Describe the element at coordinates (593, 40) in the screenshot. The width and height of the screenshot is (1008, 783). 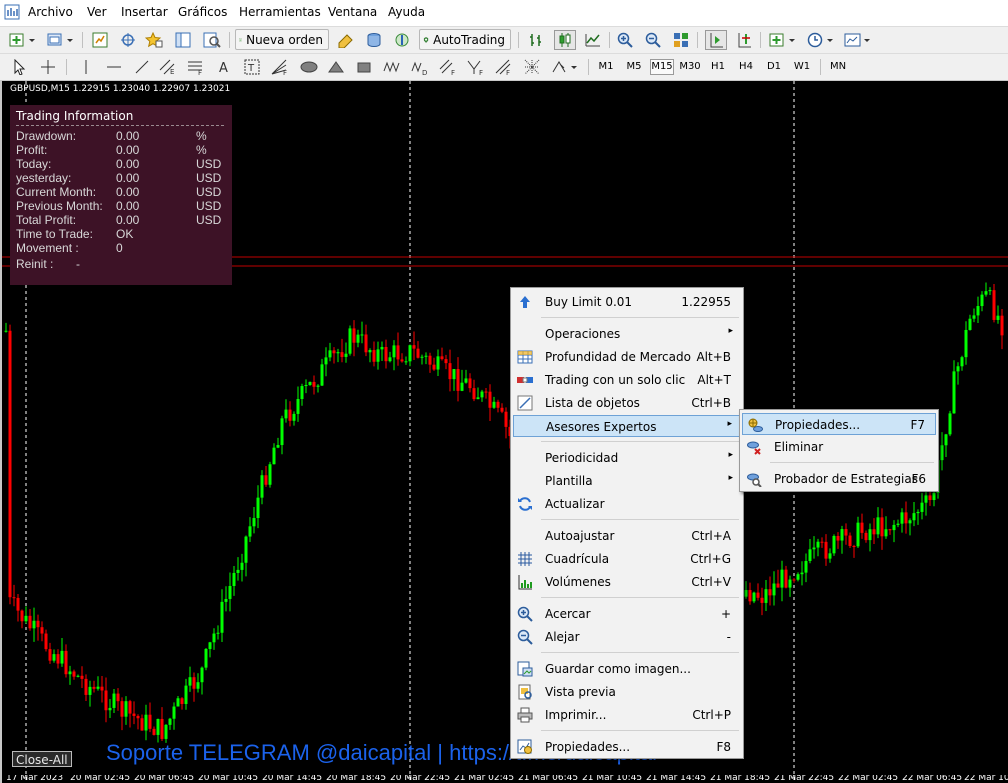
I see `line-chart-icon` at that location.